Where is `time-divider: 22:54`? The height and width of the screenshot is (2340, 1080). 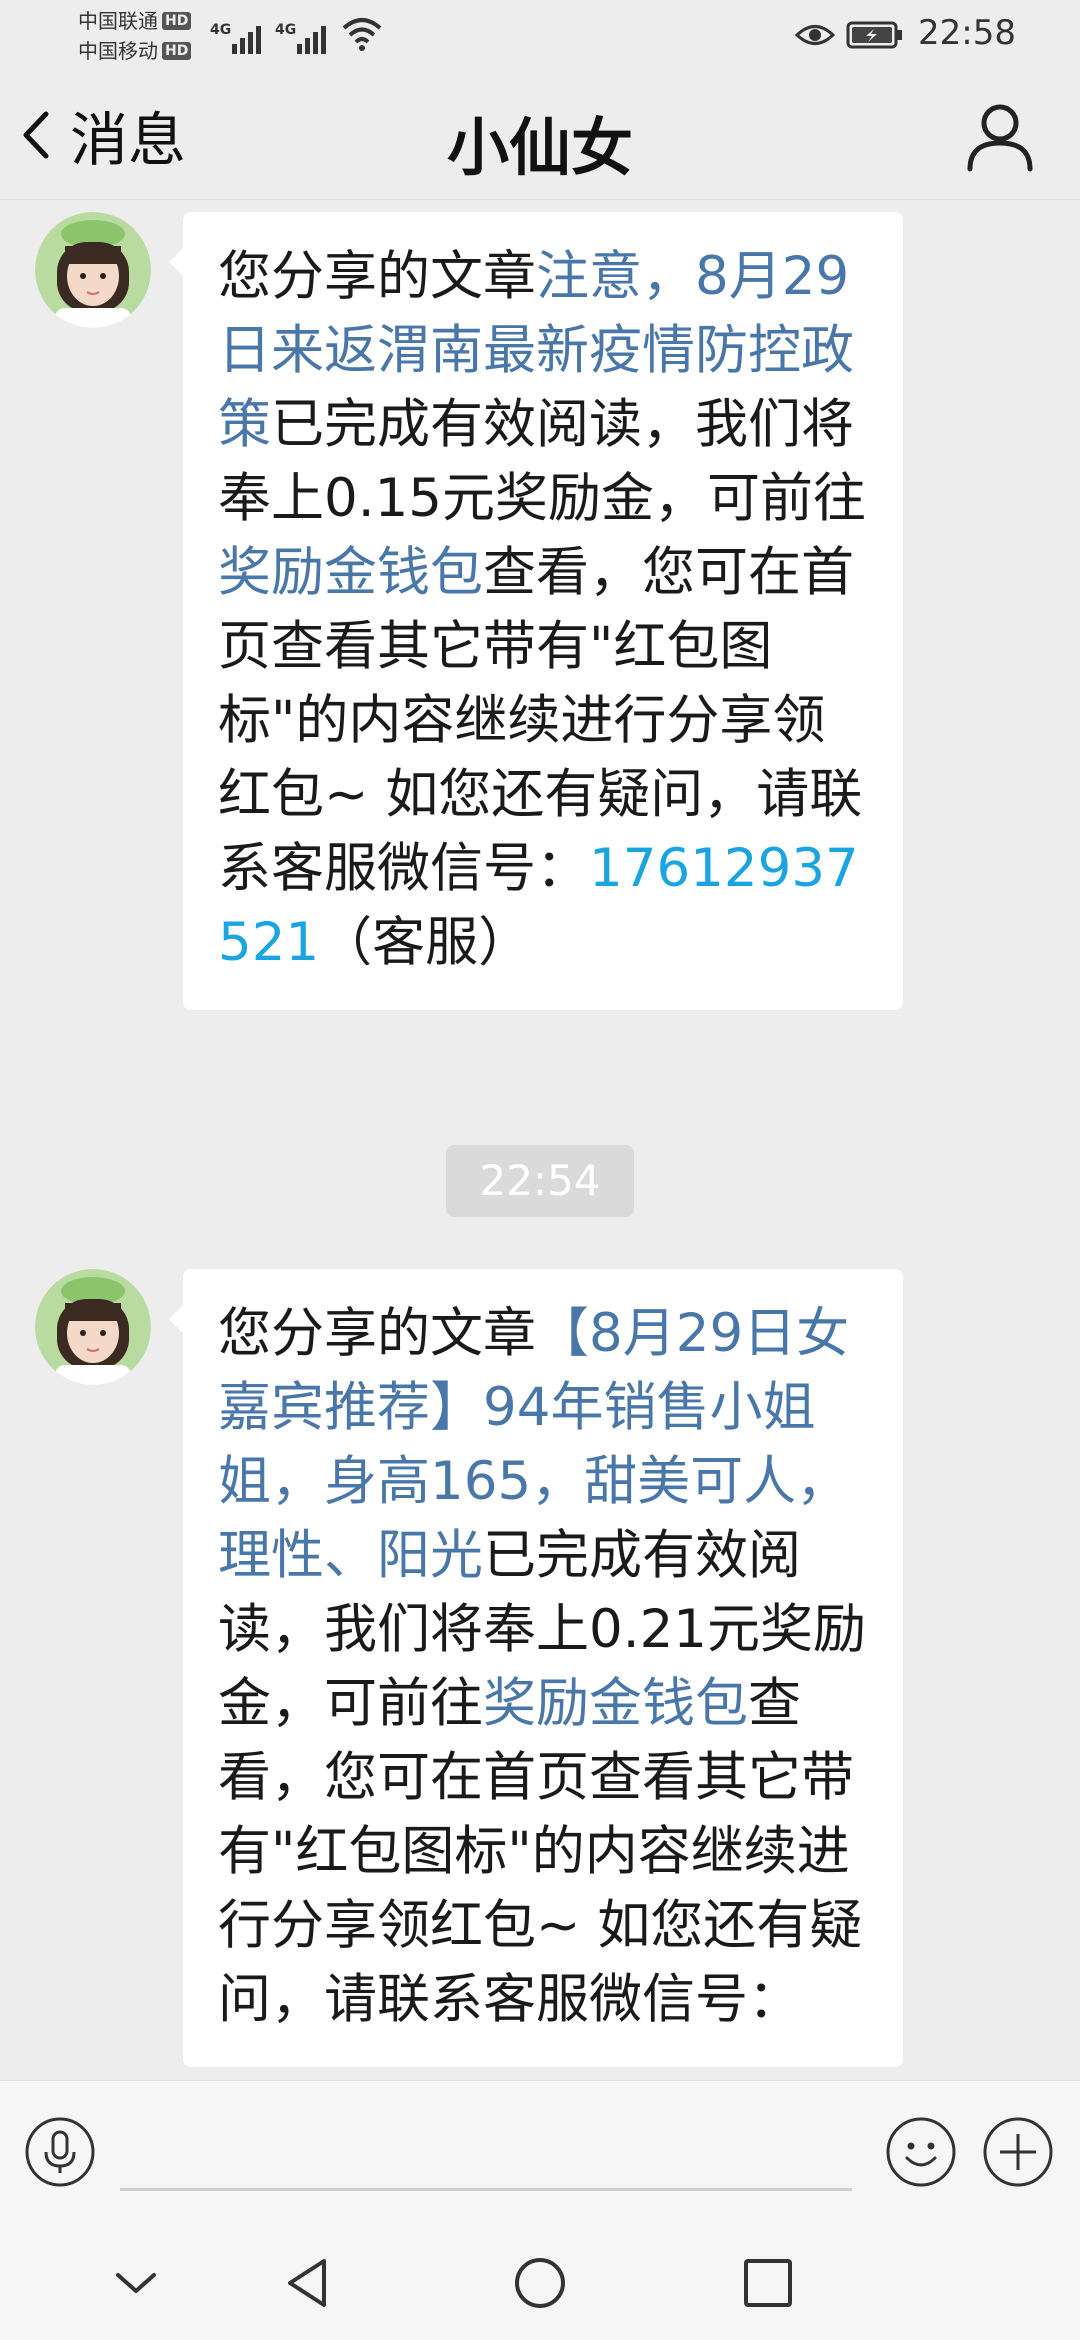 time-divider: 22:54 is located at coordinates (540, 1181).